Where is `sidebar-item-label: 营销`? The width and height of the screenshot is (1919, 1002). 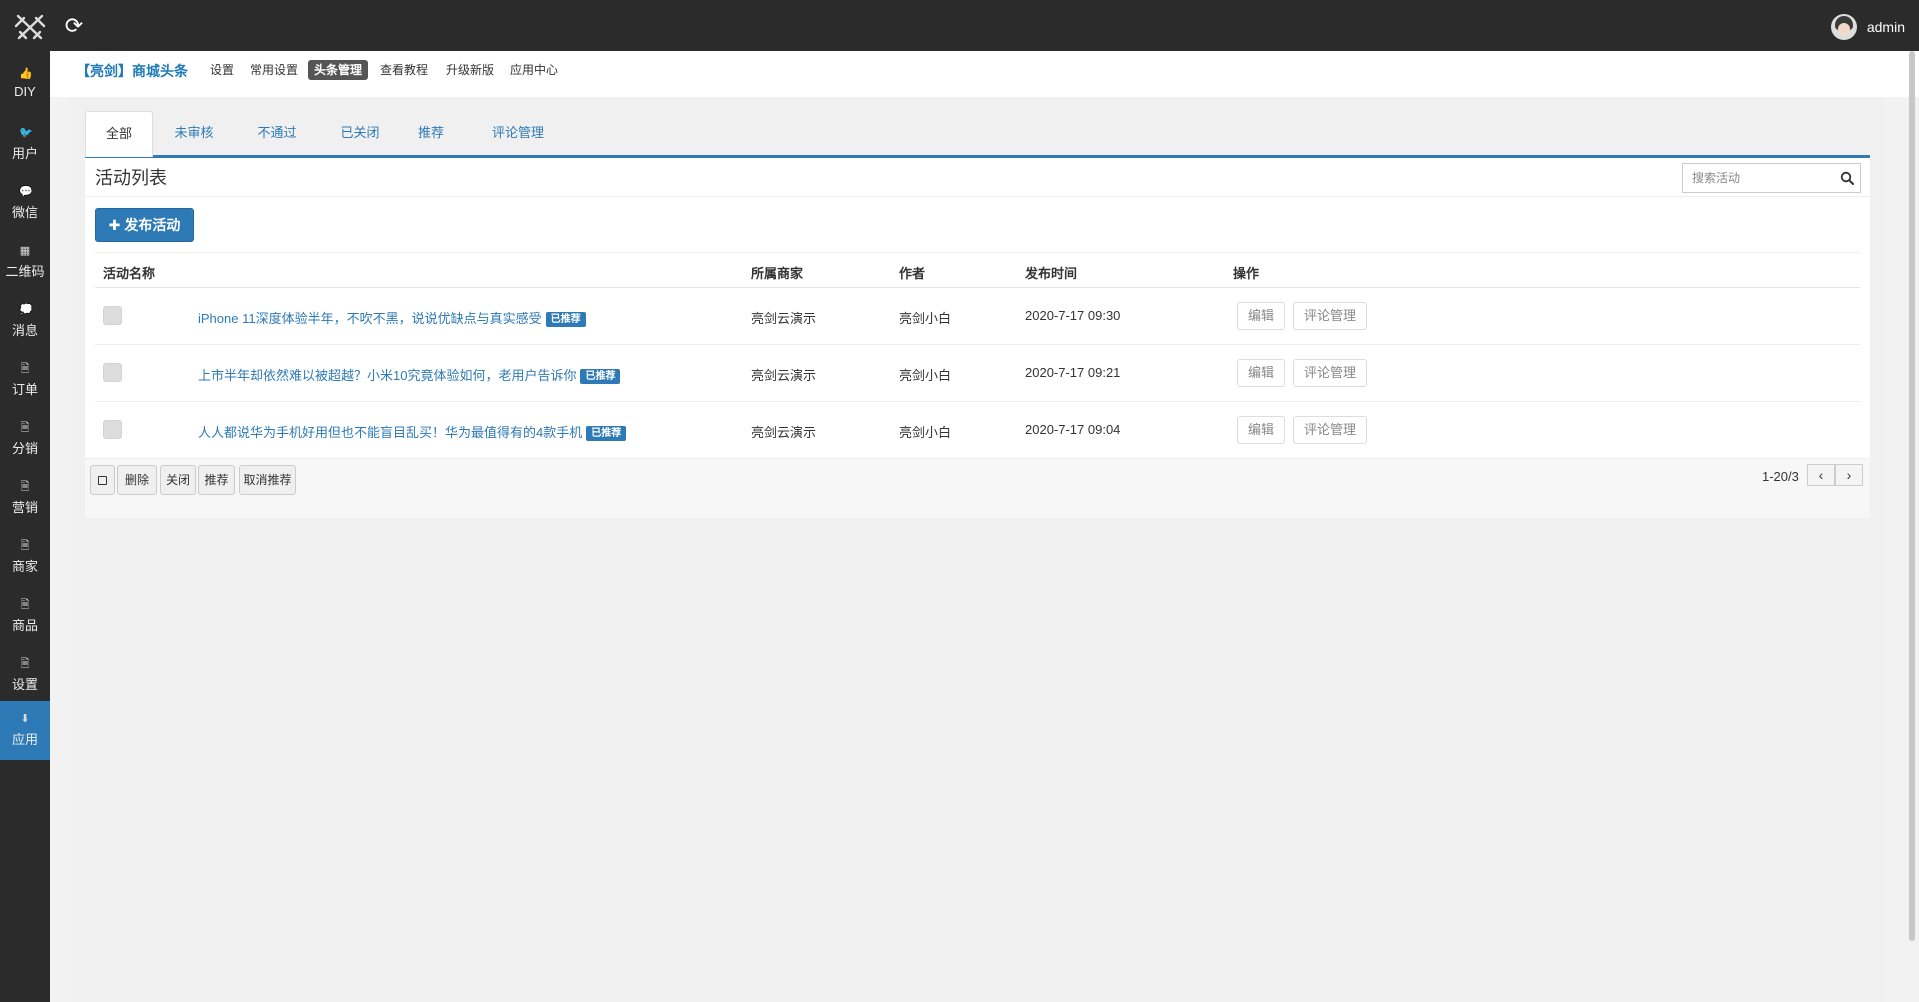 sidebar-item-label: 营销 is located at coordinates (24, 507).